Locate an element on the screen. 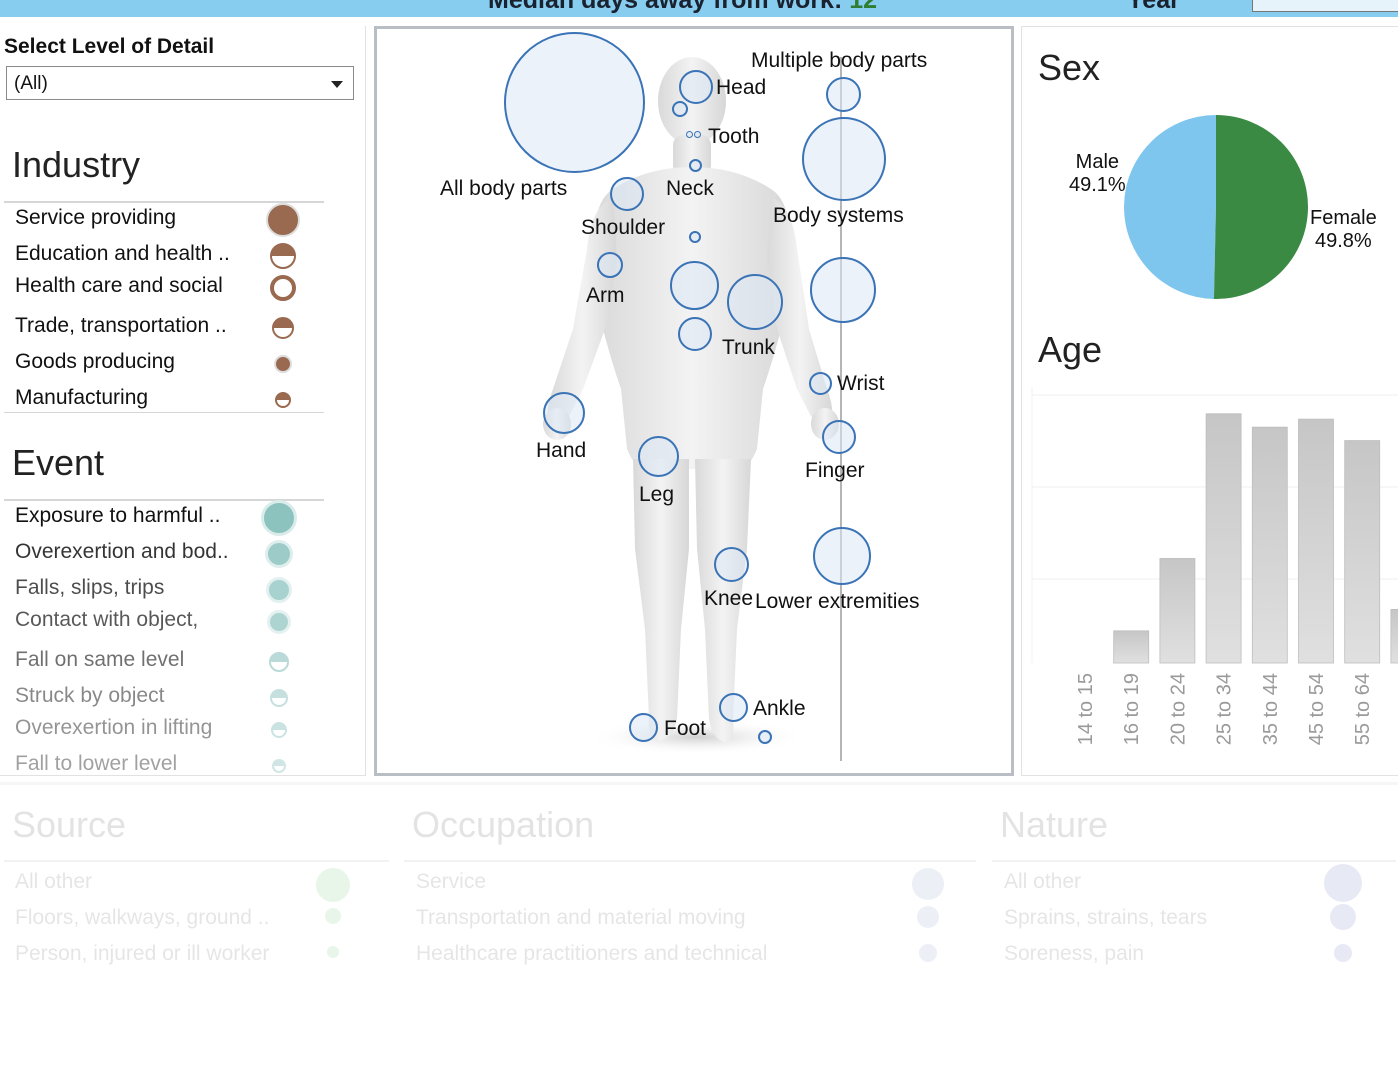  year-dropdown is located at coordinates (1325, 6).